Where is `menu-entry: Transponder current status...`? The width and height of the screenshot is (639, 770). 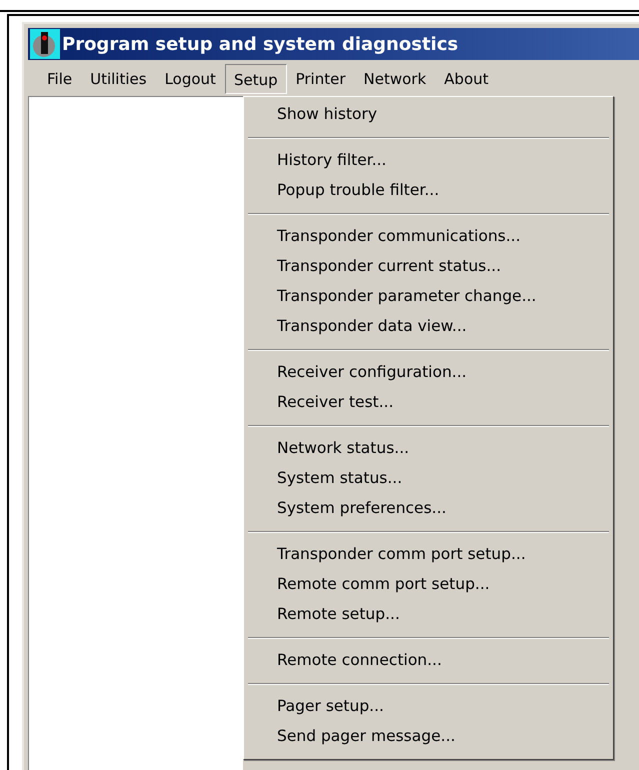
menu-entry: Transponder current status... is located at coordinates (428, 267).